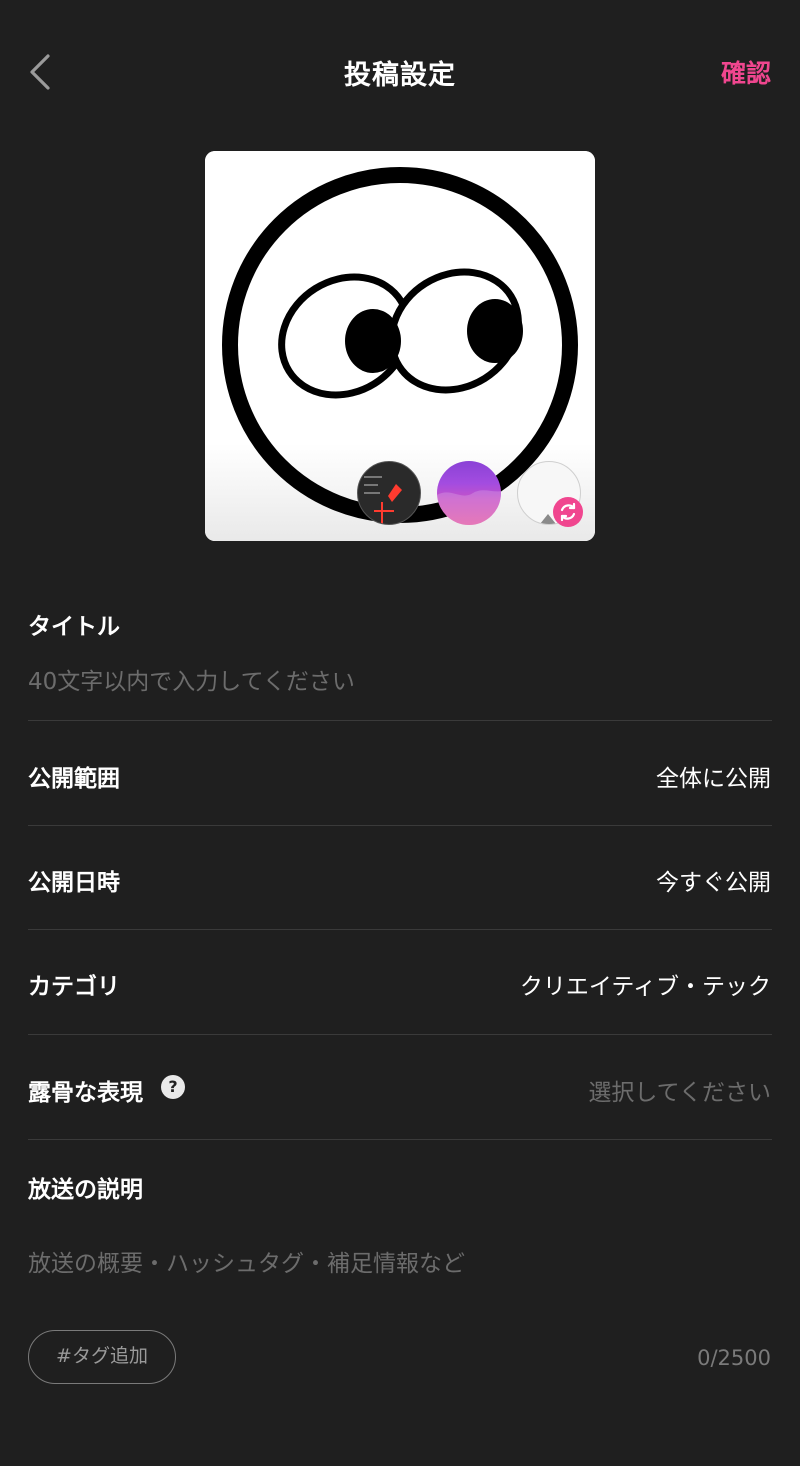 This screenshot has height=1466, width=800. I want to click on description-label: 放送の説明, so click(85, 1190).